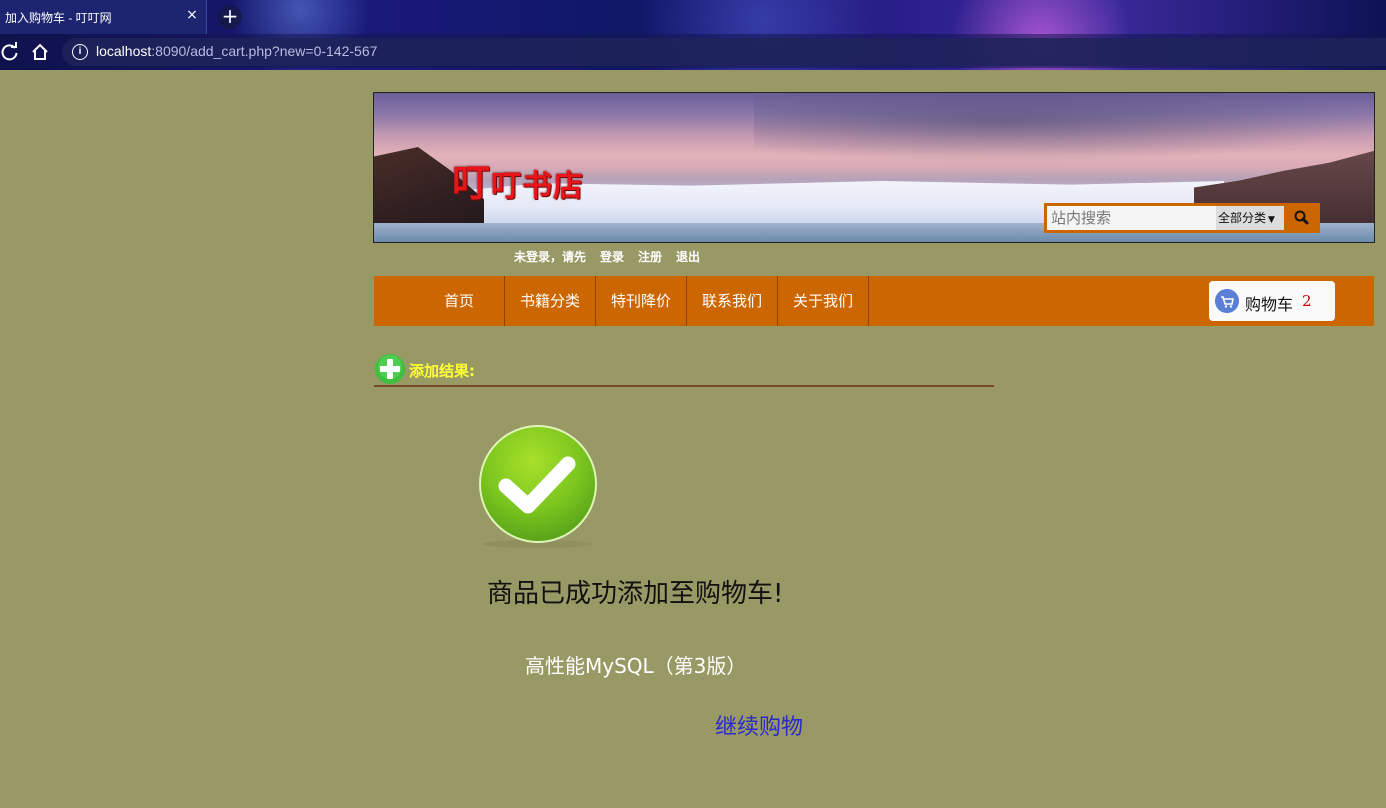 The width and height of the screenshot is (1386, 808). I want to click on new-tab-button: +, so click(230, 17).